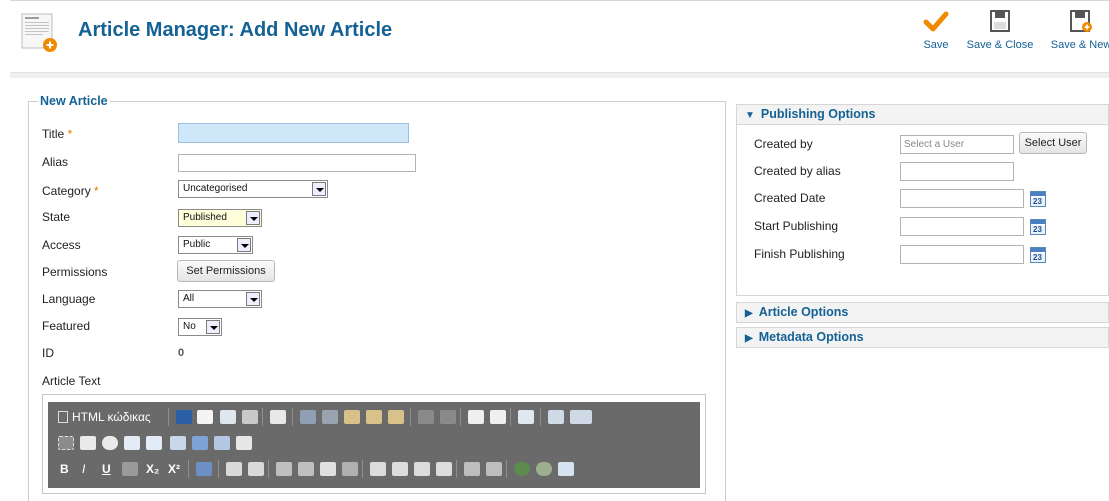  Describe the element at coordinates (494, 469) in the screenshot. I see `rtl-icon` at that location.